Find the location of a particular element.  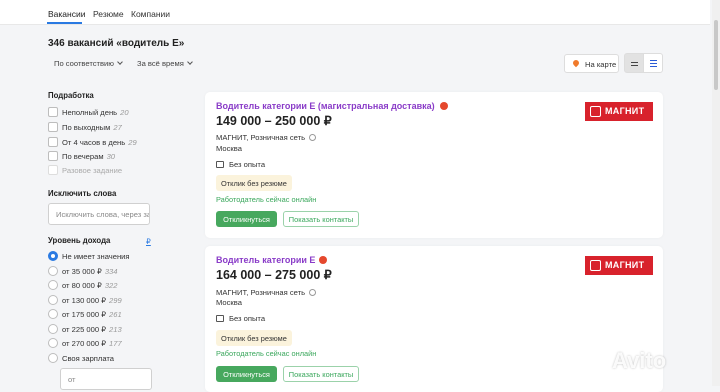

filter-label: По выходным is located at coordinates (86, 127).